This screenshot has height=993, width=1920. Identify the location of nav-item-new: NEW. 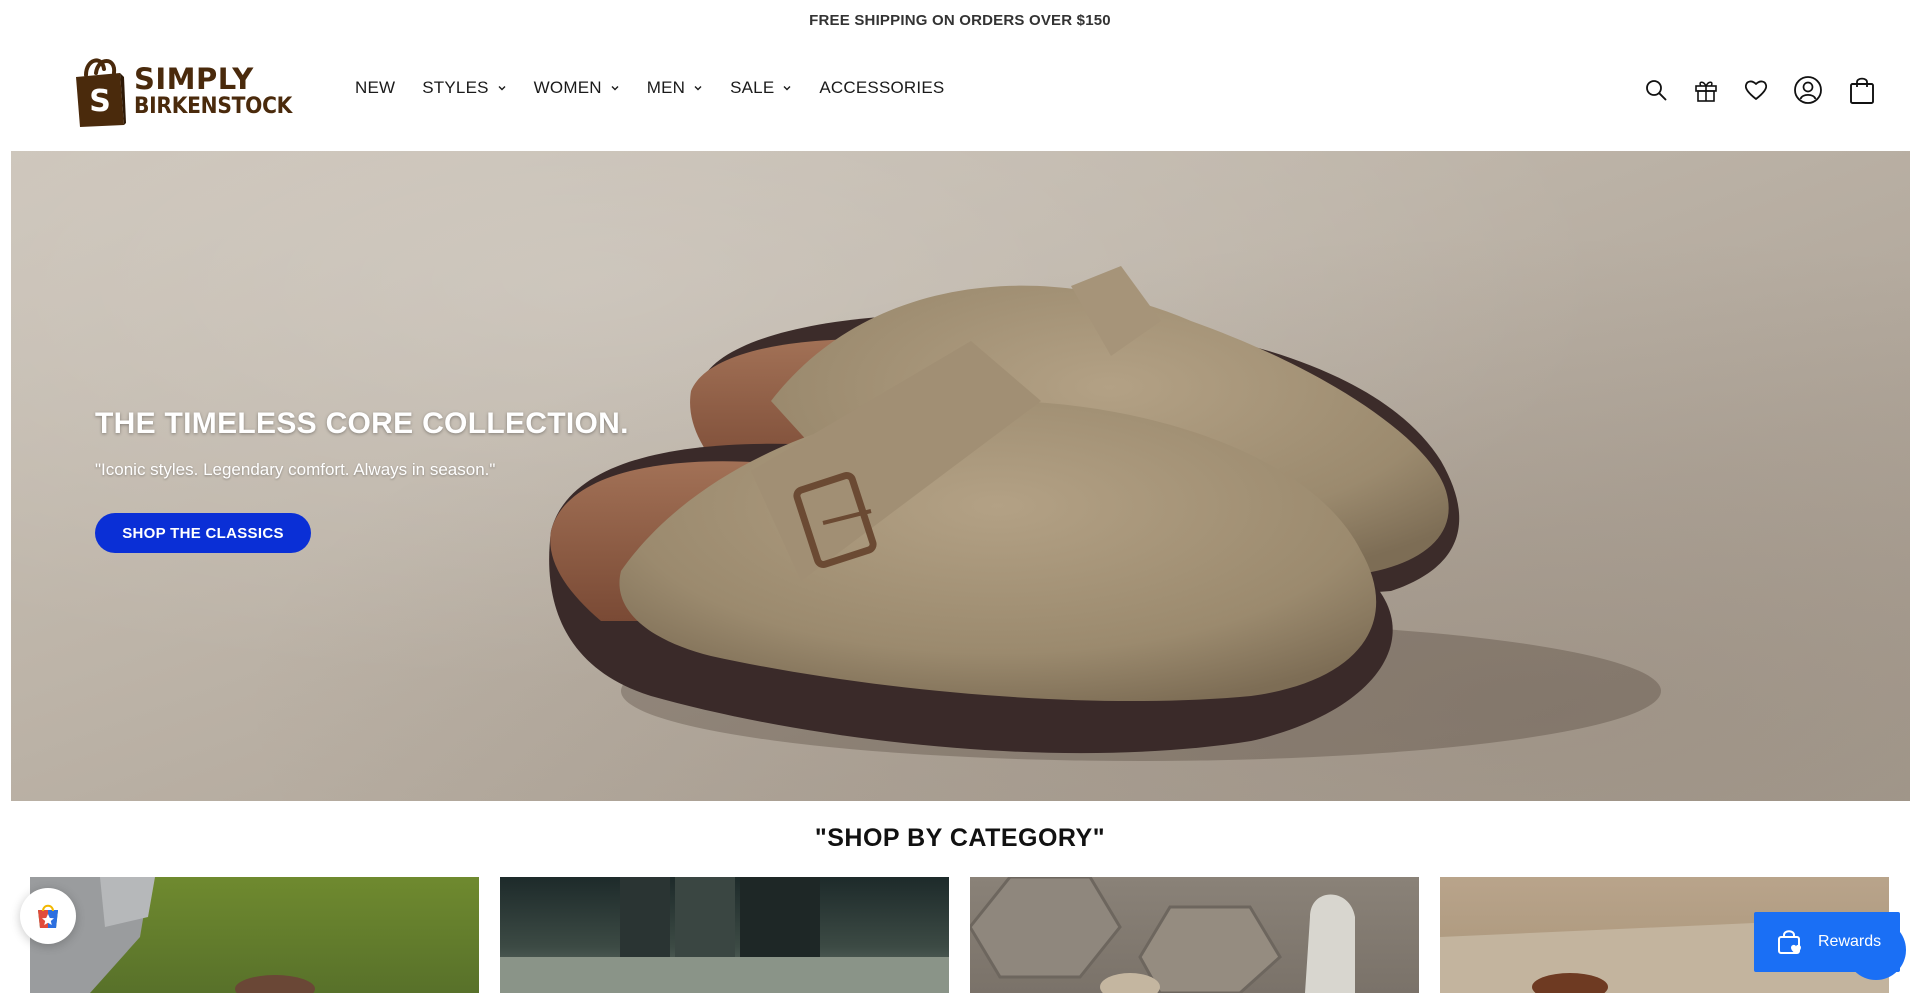
(375, 88).